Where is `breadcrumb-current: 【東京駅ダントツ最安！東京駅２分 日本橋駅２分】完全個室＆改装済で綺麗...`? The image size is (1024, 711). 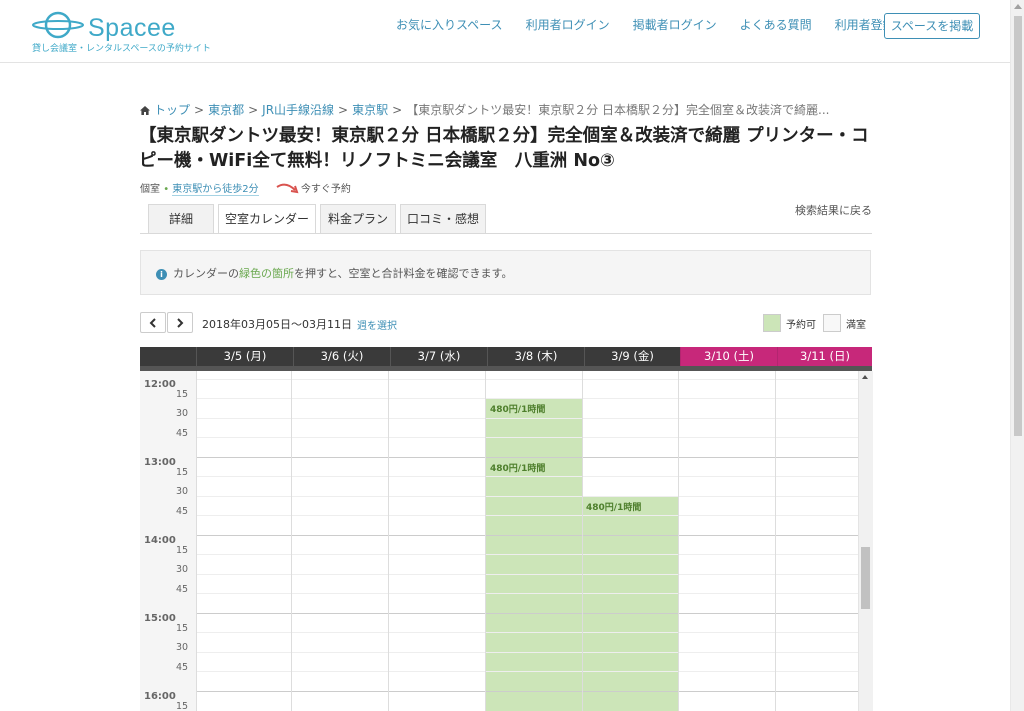 breadcrumb-current: 【東京駅ダントツ最安！東京駅２分 日本橋駅２分】完全個室＆改装済で綺麗... is located at coordinates (618, 110).